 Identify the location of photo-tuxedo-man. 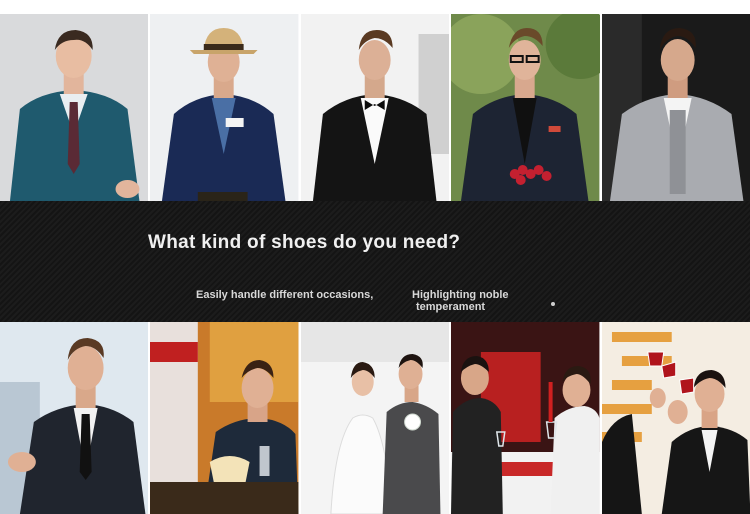
(375, 107).